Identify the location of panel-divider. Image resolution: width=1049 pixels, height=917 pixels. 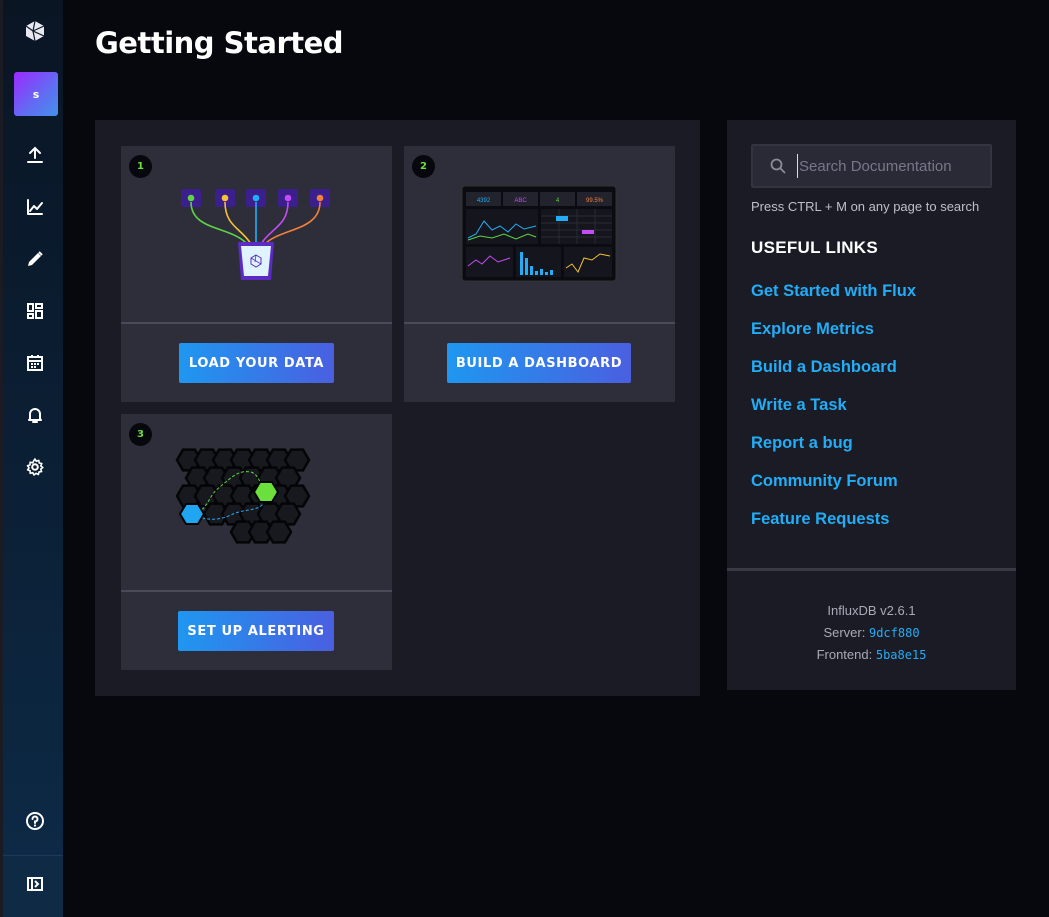
(871, 569).